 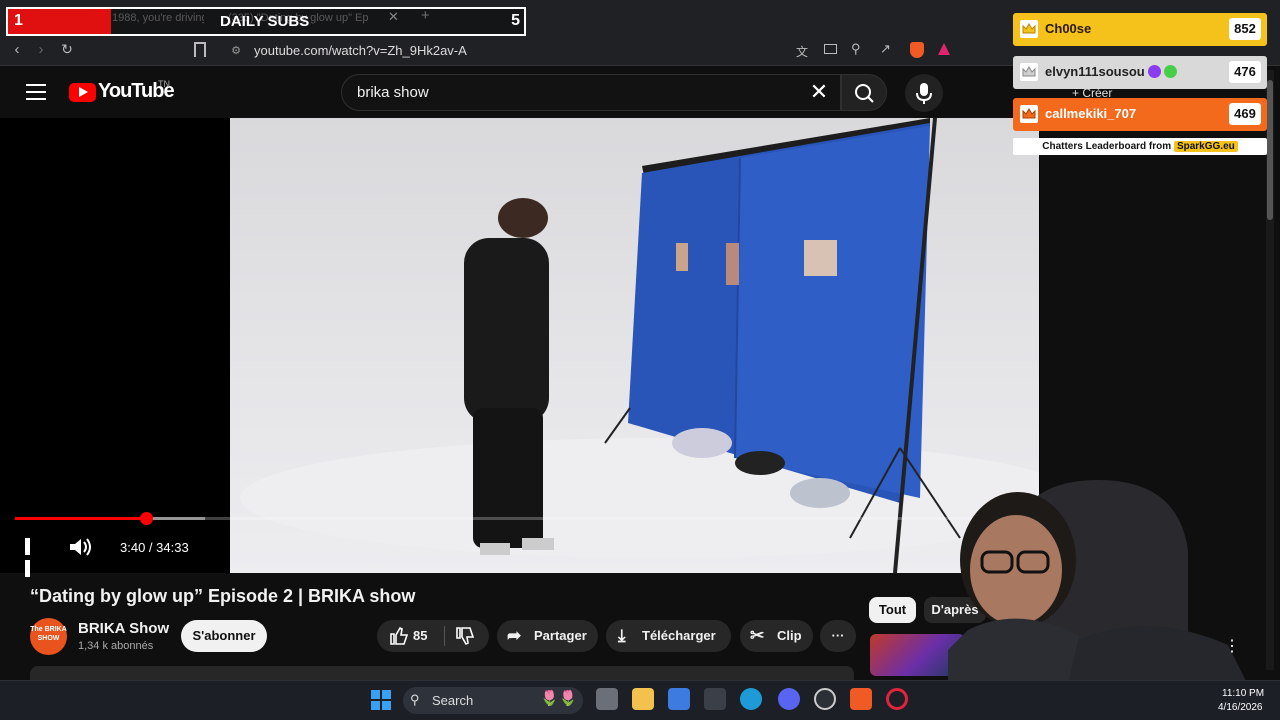 I want to click on pause-icon, so click(x=33, y=557).